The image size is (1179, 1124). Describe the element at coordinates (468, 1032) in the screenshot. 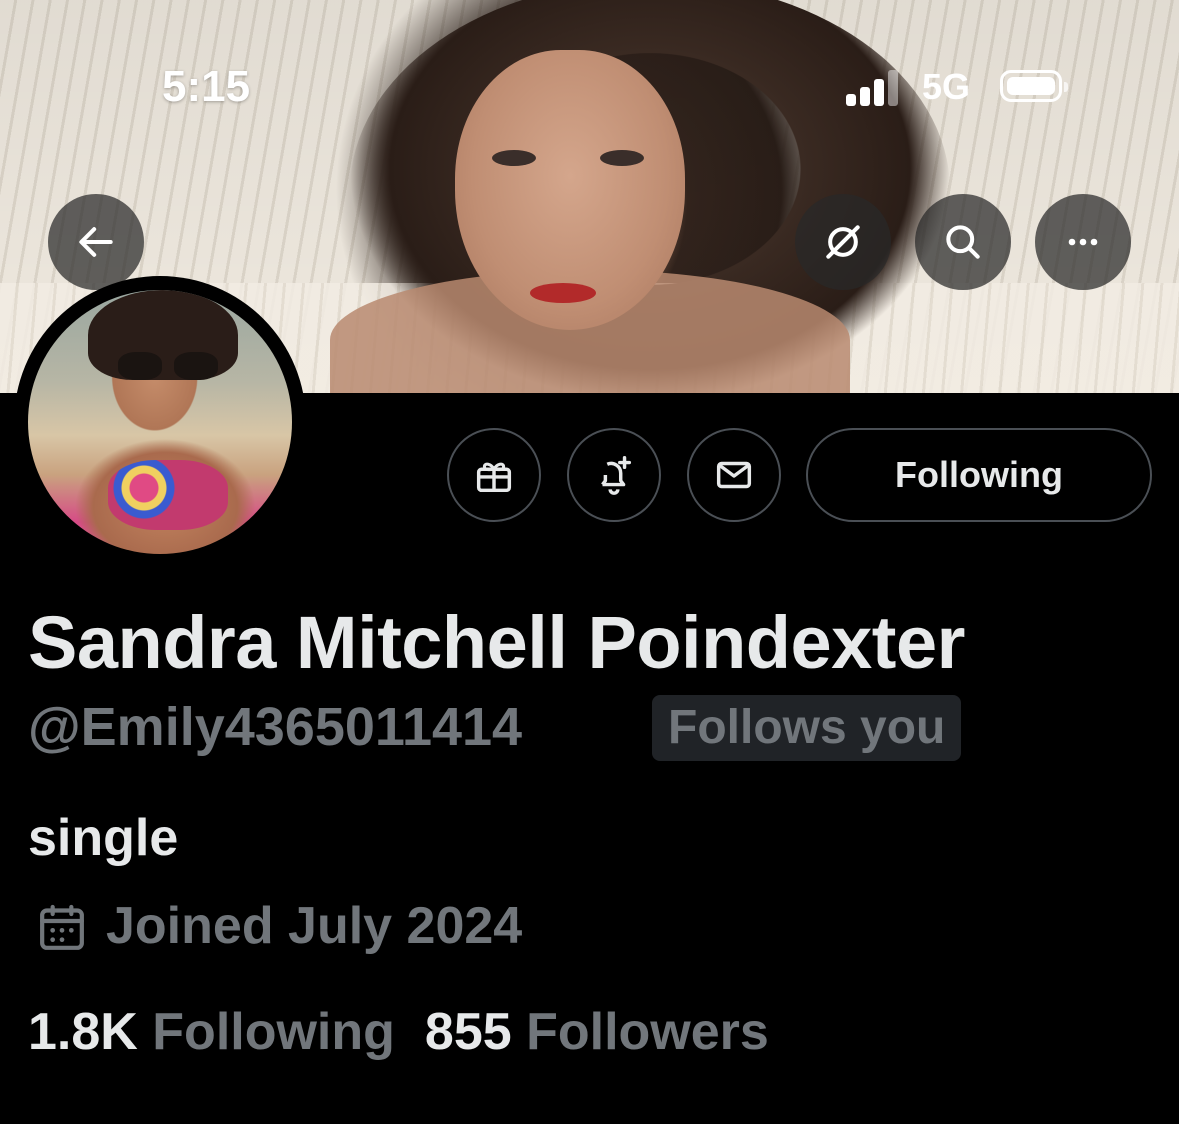

I see `followers-count: 855` at that location.